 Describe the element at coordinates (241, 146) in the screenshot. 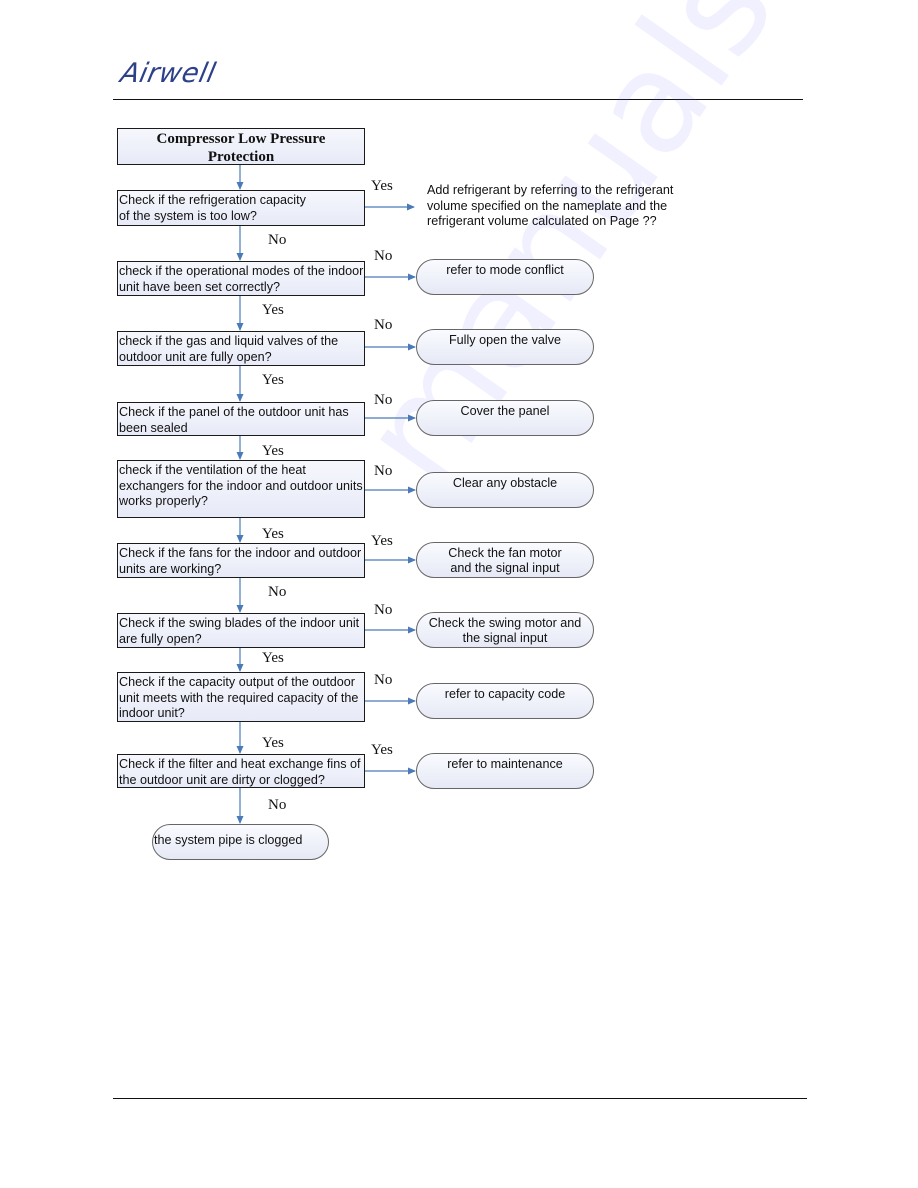

I see `flowchart-title: Compressor Low Pressure Protection` at that location.